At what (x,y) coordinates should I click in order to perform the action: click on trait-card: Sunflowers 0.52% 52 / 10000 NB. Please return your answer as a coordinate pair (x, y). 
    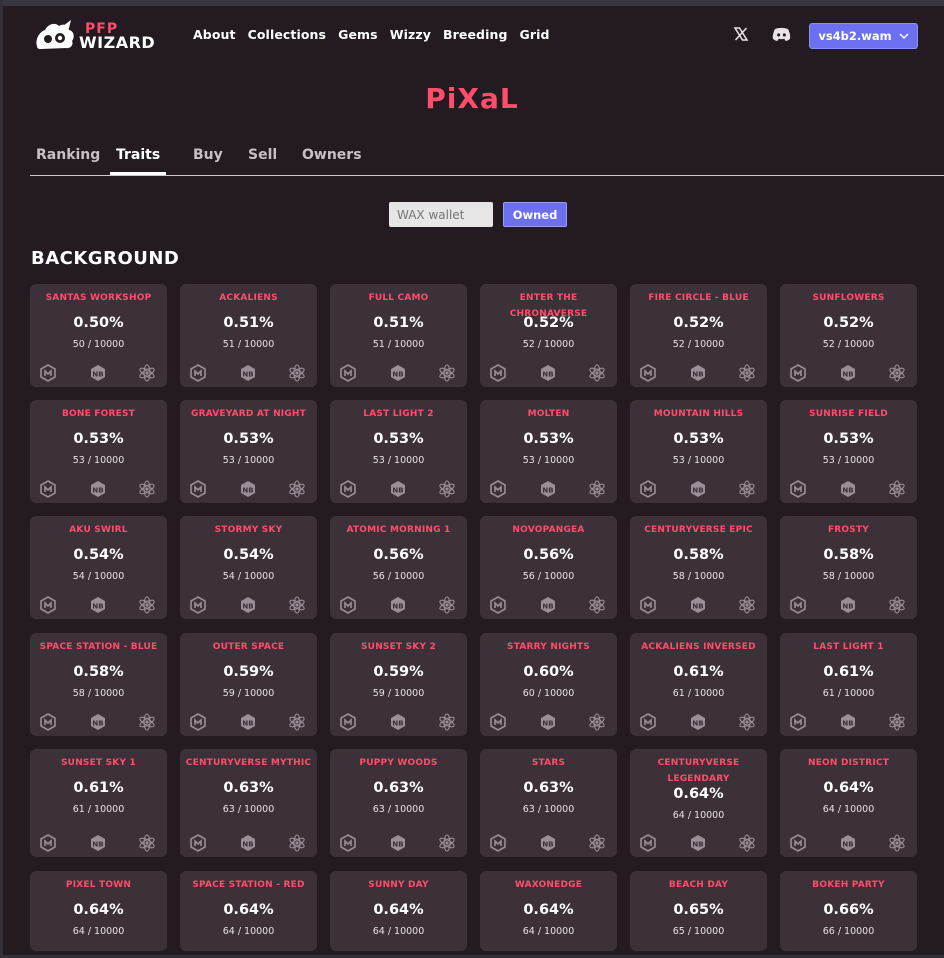
    Looking at the image, I should click on (848, 335).